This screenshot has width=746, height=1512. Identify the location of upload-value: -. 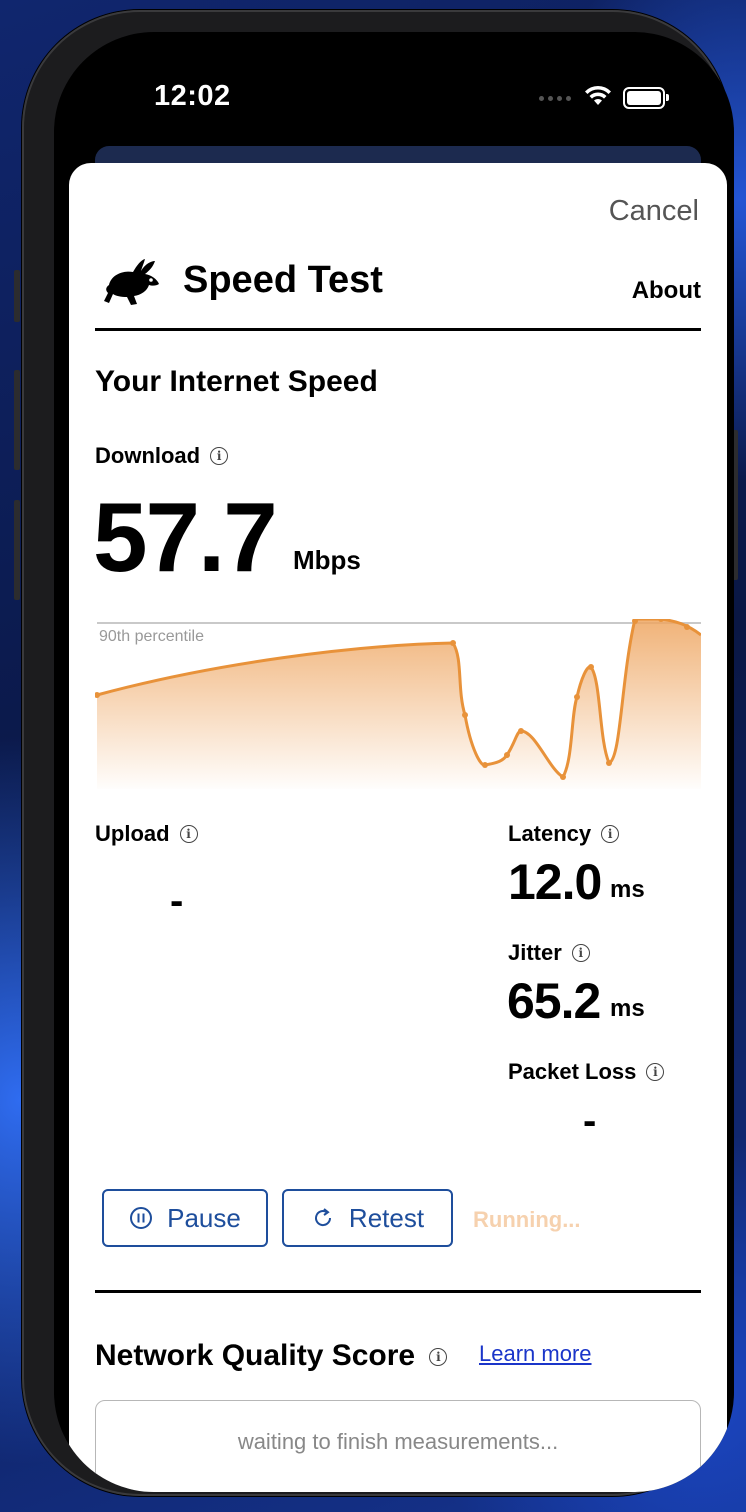
(177, 901).